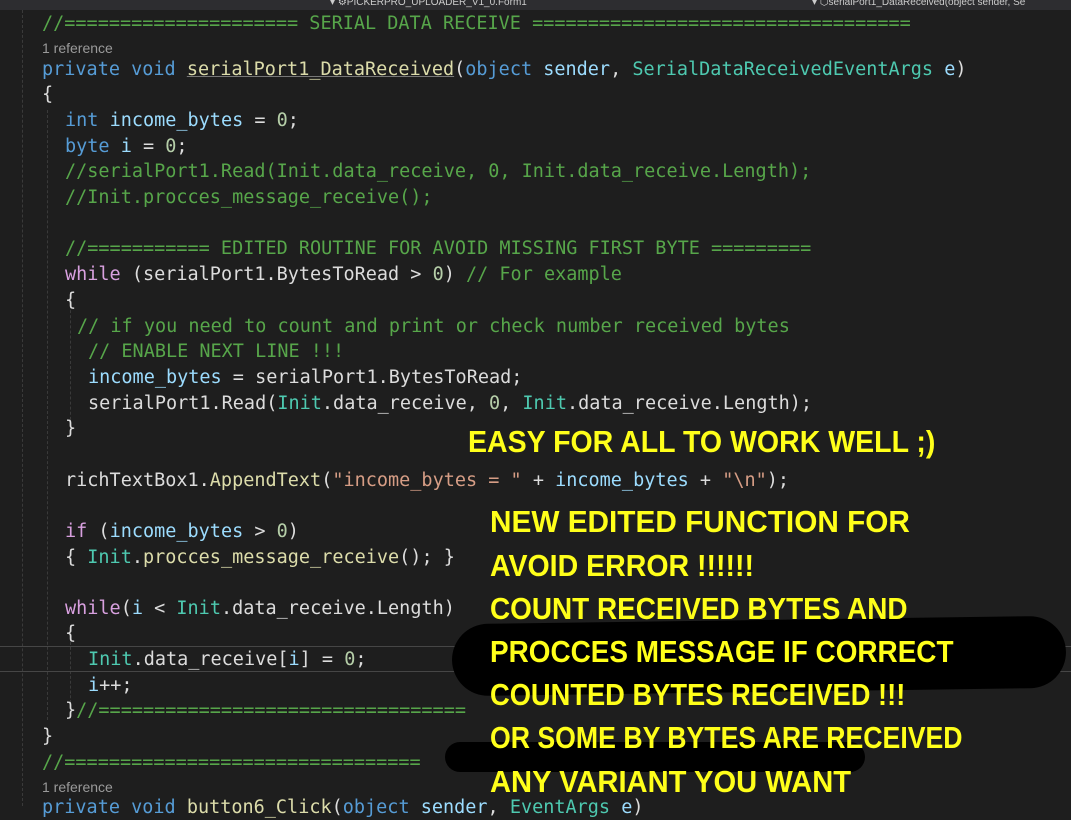 The height and width of the screenshot is (820, 1071). I want to click on code-line: if (income_bytes > 0), so click(182, 531).